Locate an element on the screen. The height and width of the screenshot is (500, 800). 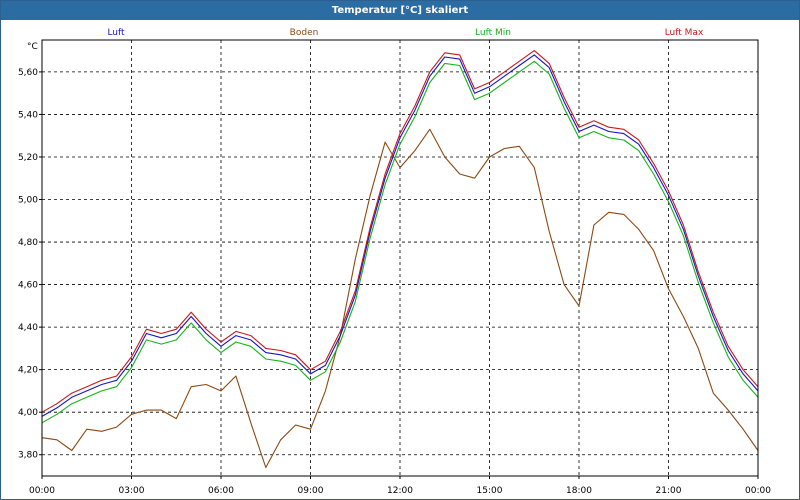
y-tick-label: 5,40 is located at coordinates (28, 115).